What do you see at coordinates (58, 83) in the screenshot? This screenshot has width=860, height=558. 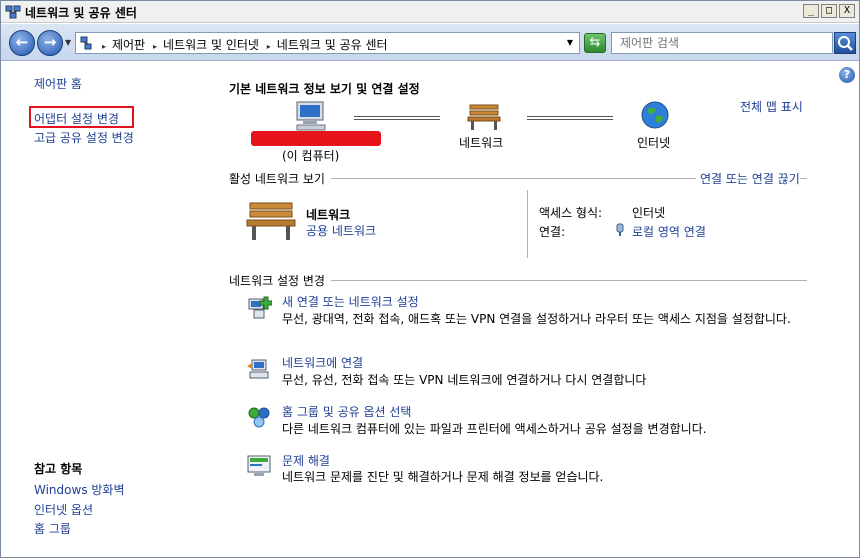 I see `control-panel-home-link: 제어판 홈` at bounding box center [58, 83].